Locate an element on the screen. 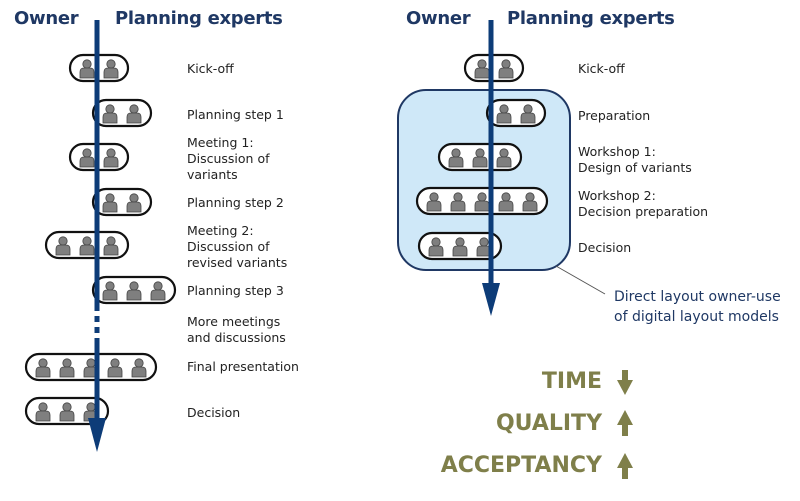 The width and height of the screenshot is (800, 501). right-step-label: Decision is located at coordinates (605, 247).